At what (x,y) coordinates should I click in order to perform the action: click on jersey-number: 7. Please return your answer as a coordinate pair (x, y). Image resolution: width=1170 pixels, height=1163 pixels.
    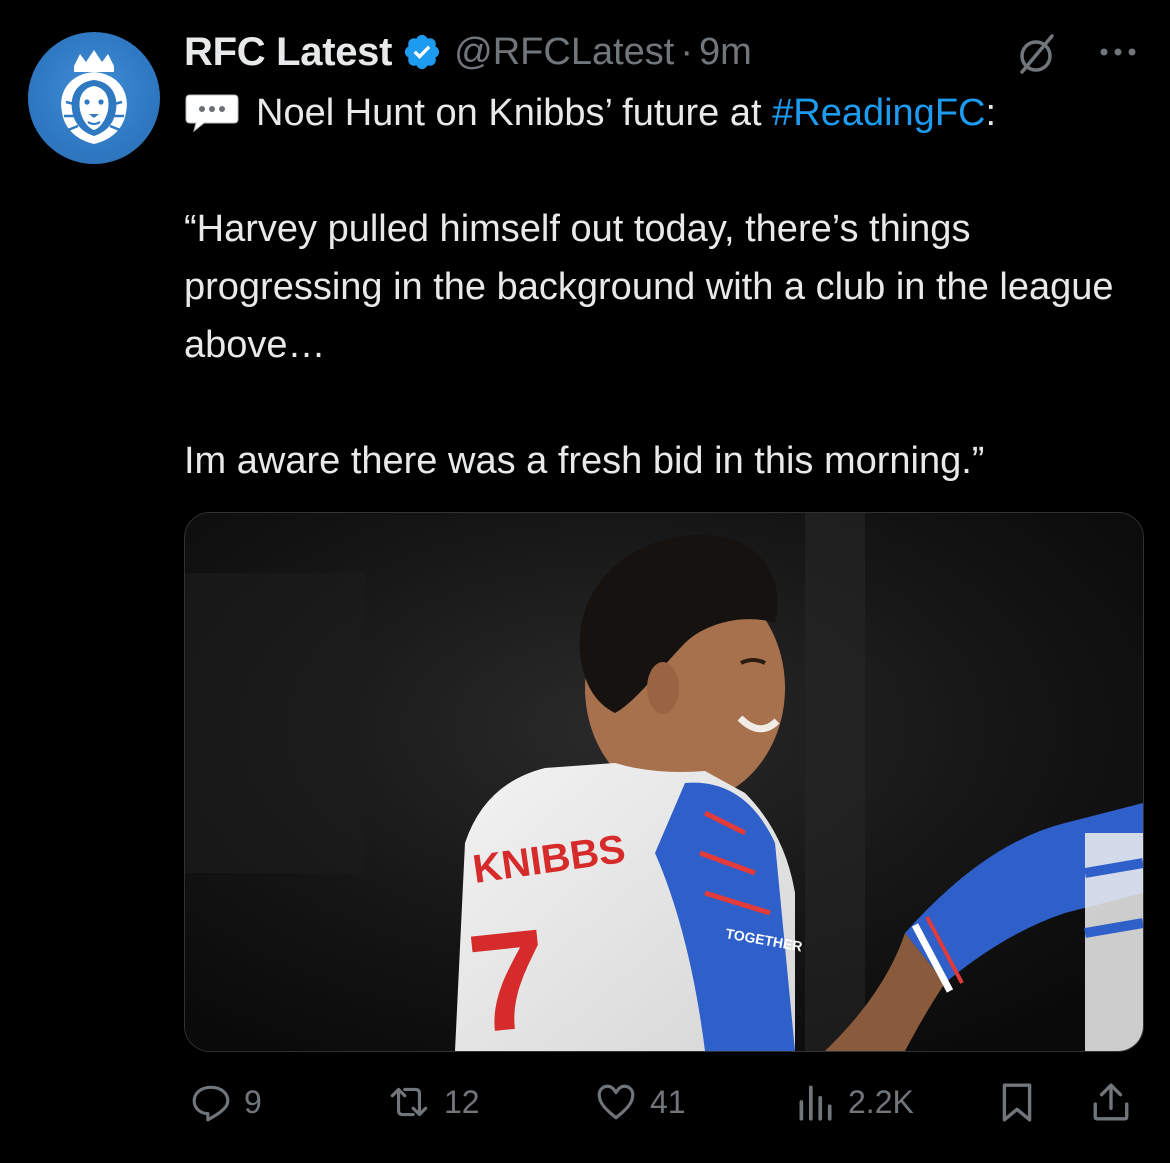
    Looking at the image, I should click on (509, 975).